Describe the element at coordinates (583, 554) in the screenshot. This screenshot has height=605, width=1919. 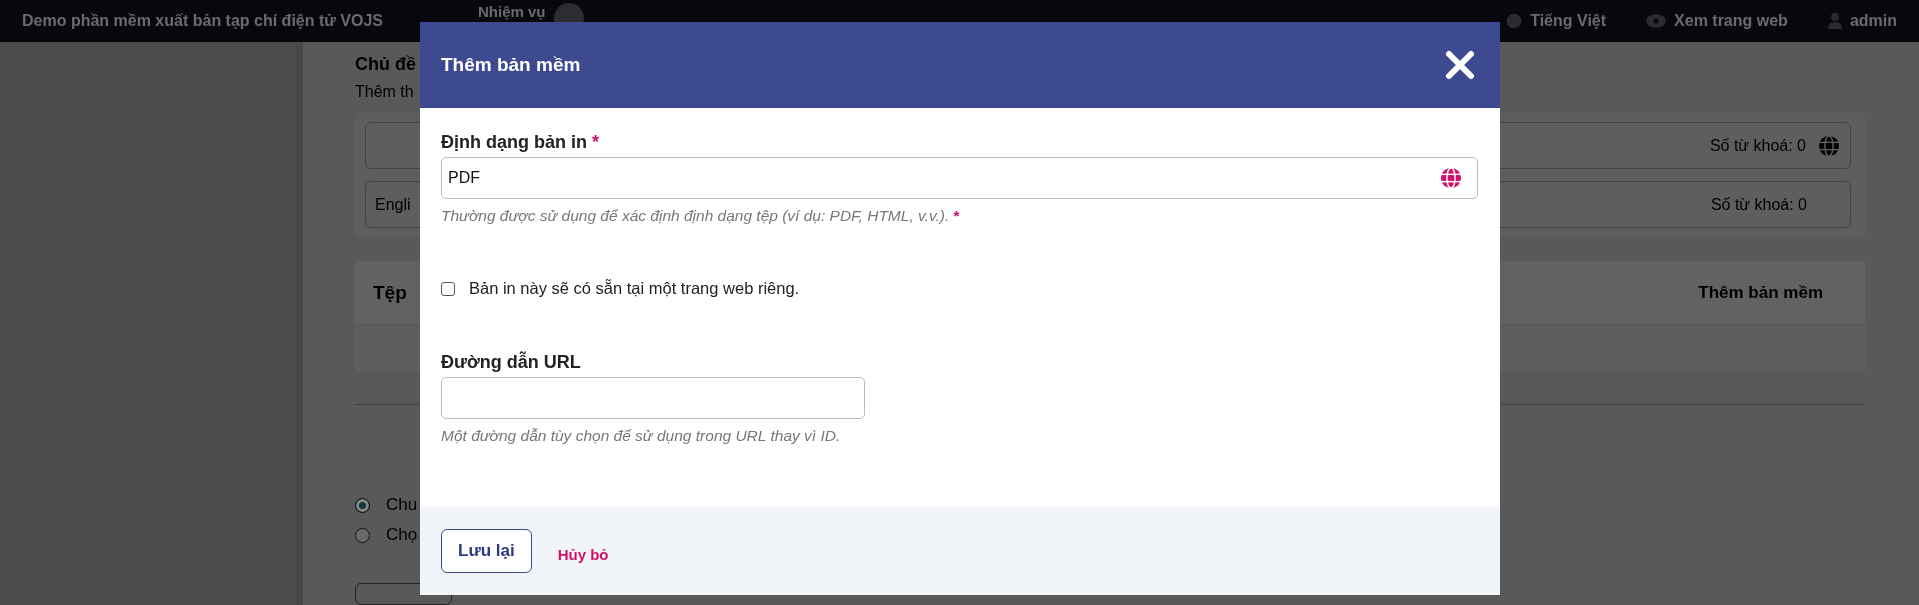
I see `cancel-link: Hủy bỏ` at that location.